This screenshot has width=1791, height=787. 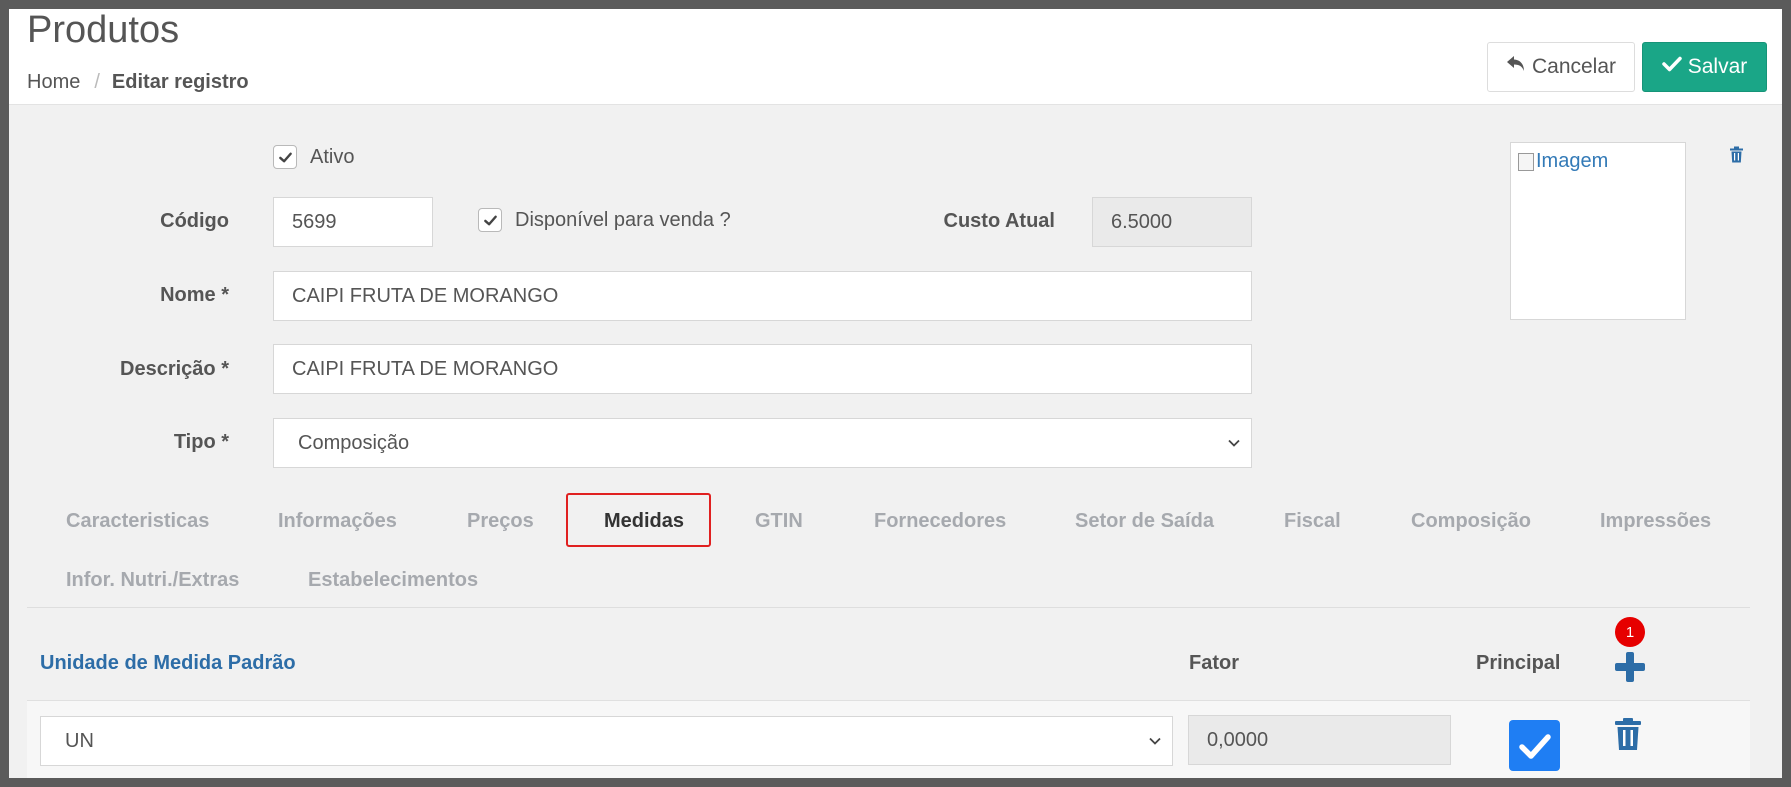 I want to click on principal-checkbox, so click(x=1534, y=745).